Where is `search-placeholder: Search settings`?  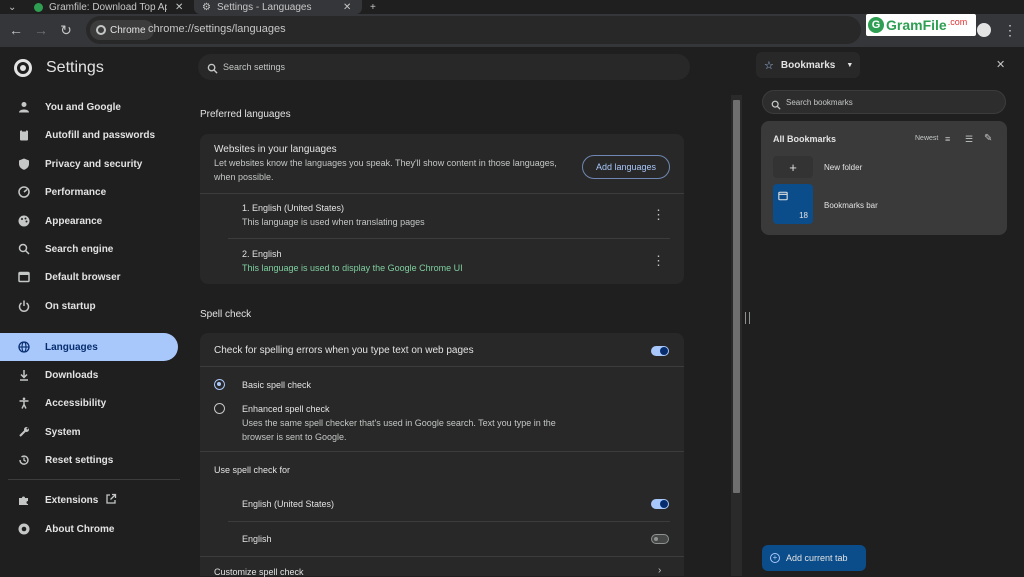
search-placeholder: Search settings is located at coordinates (254, 67).